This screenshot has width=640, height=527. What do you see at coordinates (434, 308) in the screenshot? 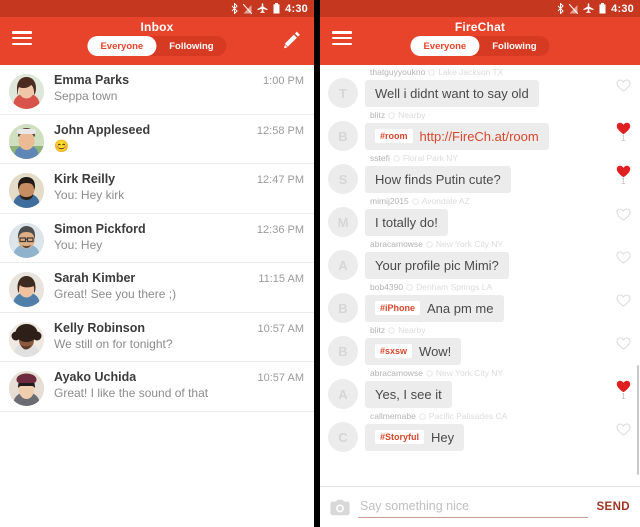
I see `message-bubble: #iPhone Ana pm me` at bounding box center [434, 308].